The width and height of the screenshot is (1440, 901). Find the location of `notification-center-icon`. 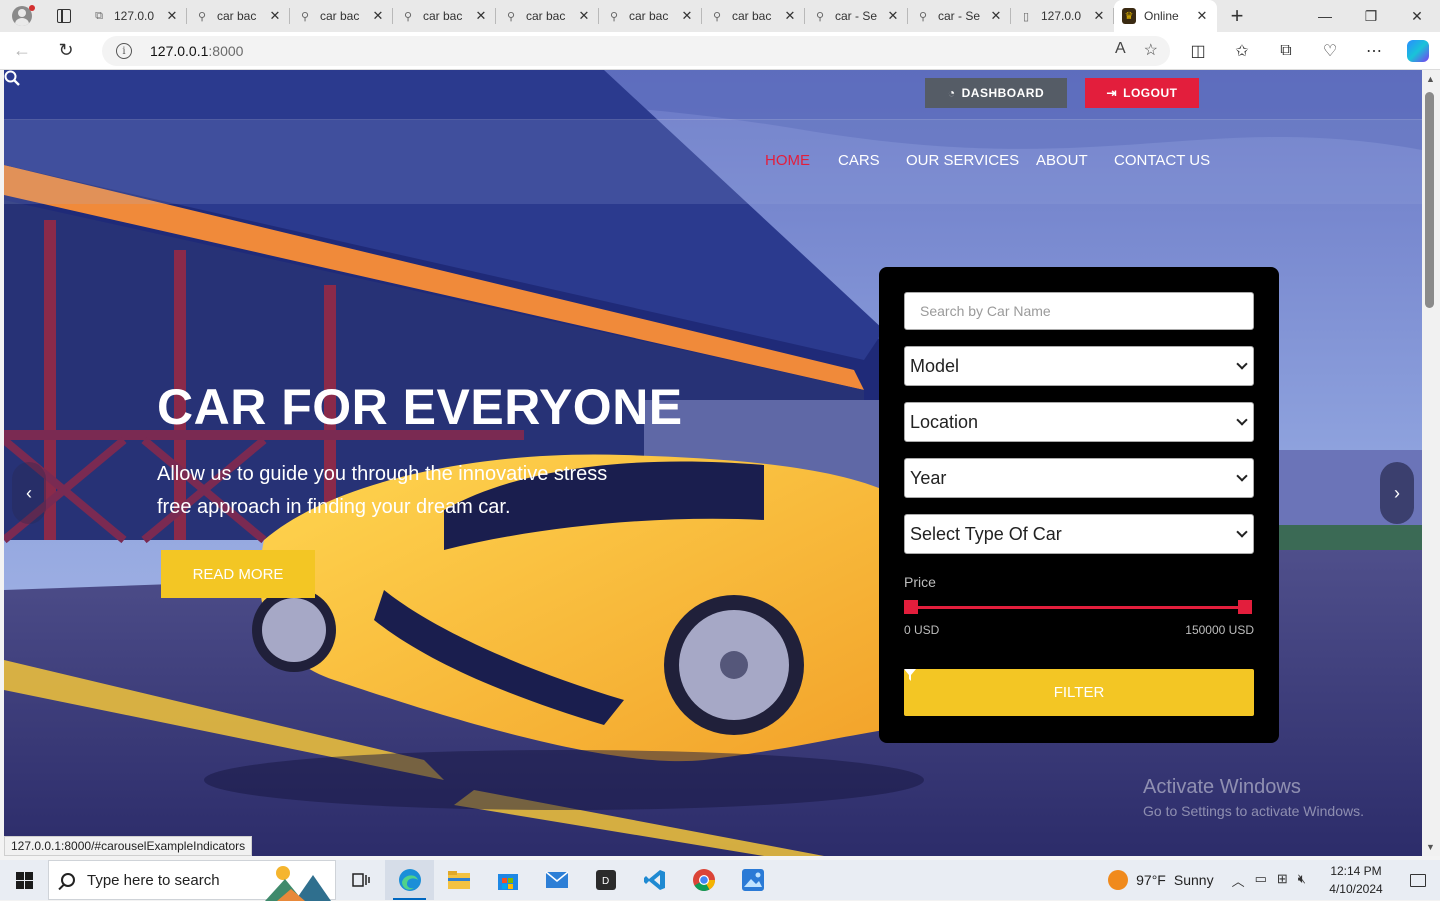

notification-center-icon is located at coordinates (1418, 880).